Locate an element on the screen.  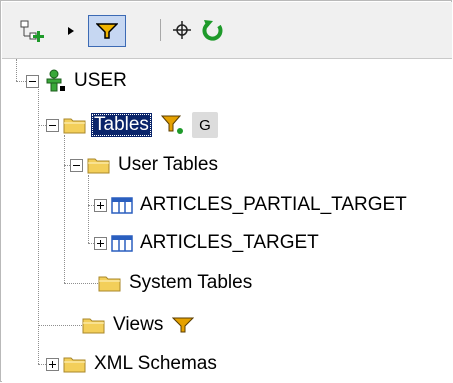
add-node-button is located at coordinates (33, 31).